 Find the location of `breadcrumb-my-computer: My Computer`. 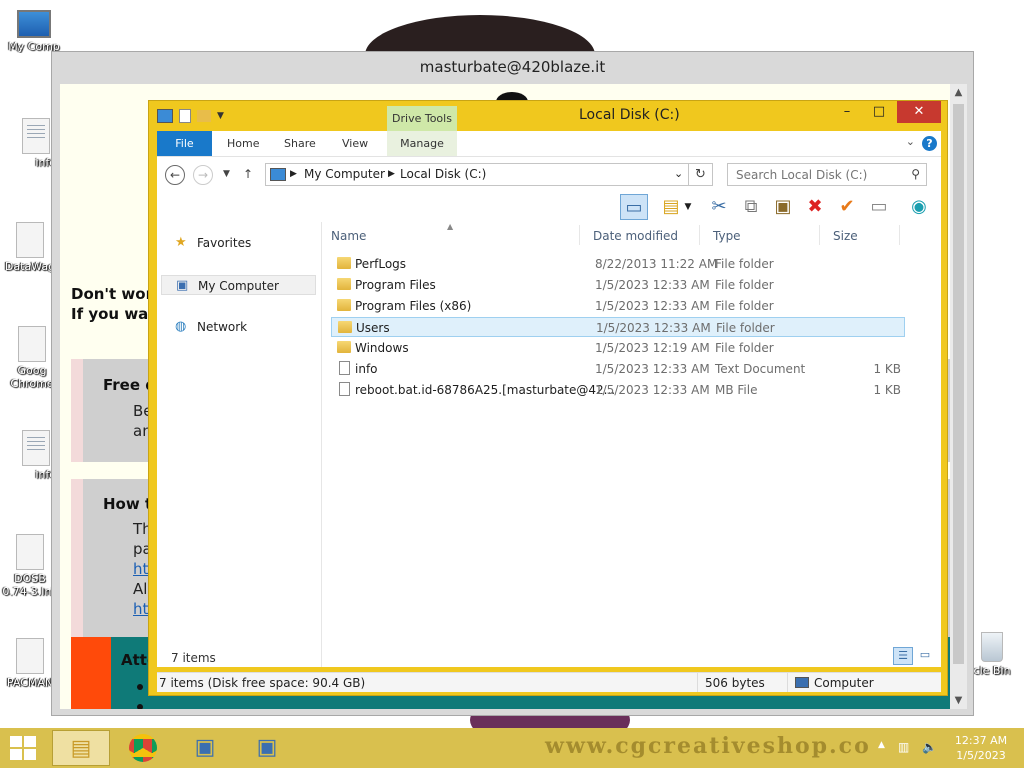

breadcrumb-my-computer: My Computer is located at coordinates (344, 174).